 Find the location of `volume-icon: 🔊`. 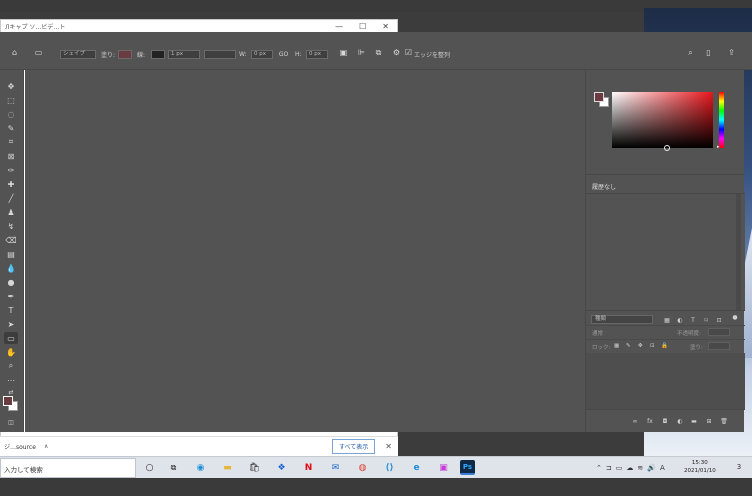

volume-icon: 🔊 is located at coordinates (651, 468).